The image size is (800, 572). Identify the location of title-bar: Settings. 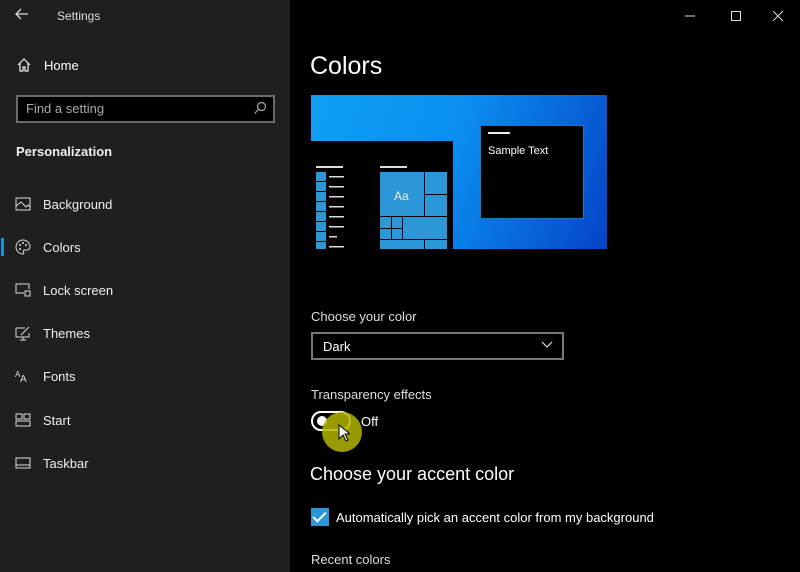
(145, 16).